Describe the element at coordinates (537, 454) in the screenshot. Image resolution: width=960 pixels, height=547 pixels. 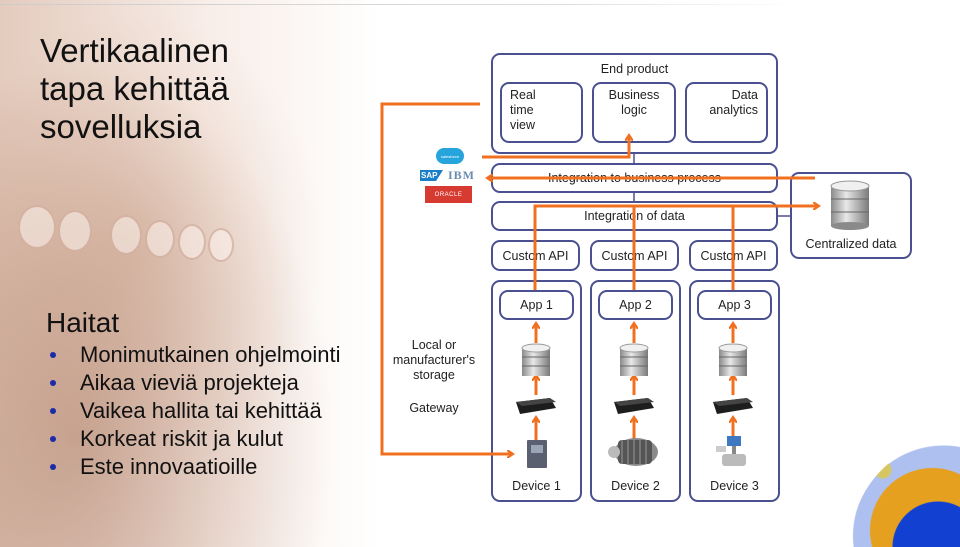
I see `frequency-drive-icon` at that location.